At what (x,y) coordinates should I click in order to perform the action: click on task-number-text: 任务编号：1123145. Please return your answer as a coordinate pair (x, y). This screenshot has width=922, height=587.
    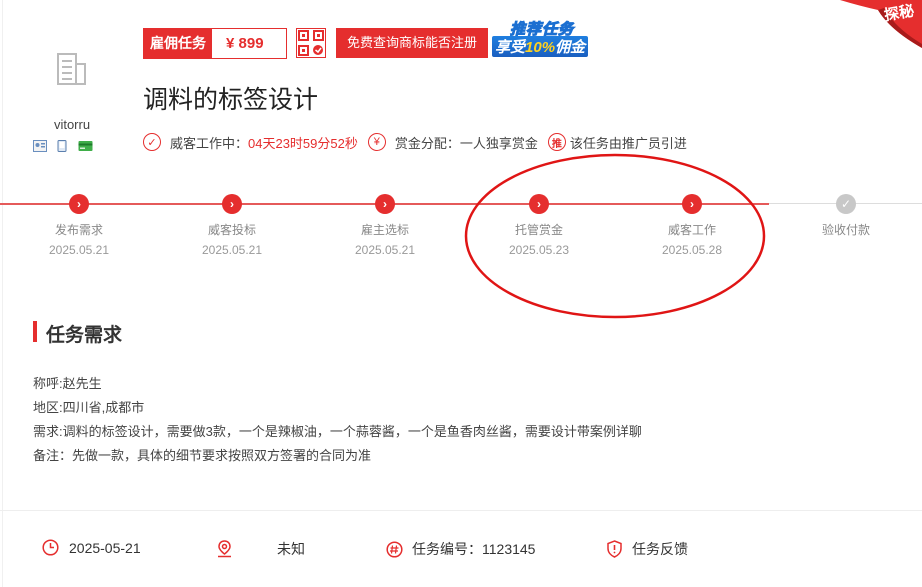
    Looking at the image, I should click on (474, 549).